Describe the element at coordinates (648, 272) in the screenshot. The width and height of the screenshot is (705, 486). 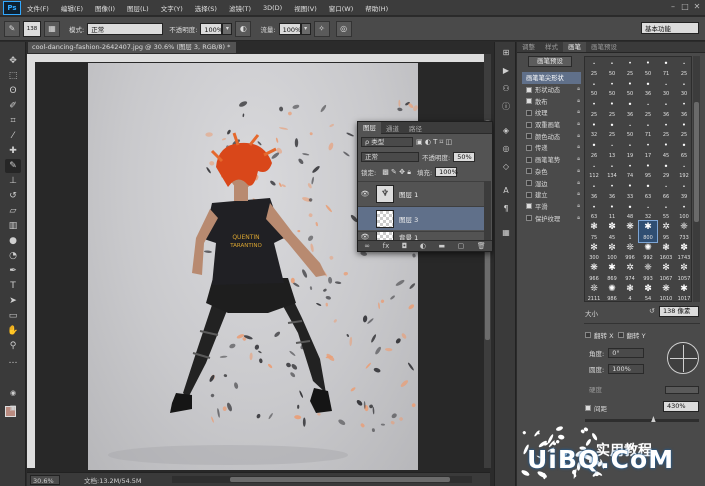
I see `brush-tip: ❈ 993` at that location.